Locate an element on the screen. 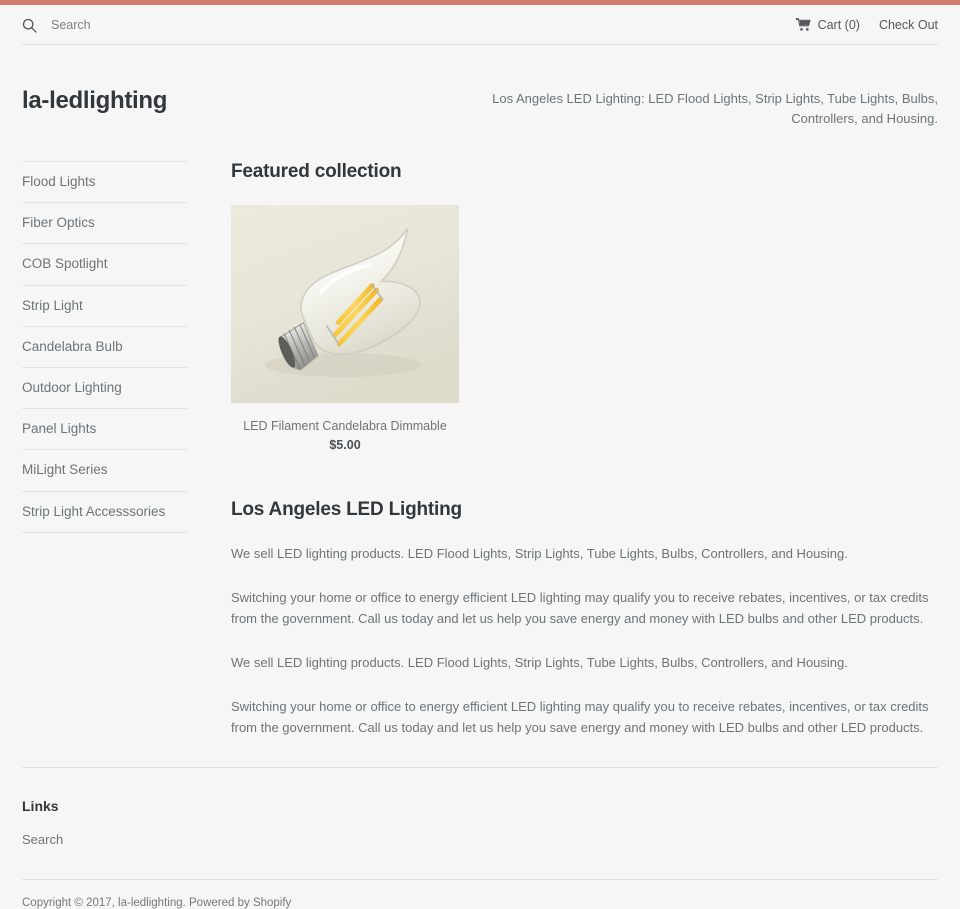 This screenshot has width=960, height=909. featured-collection-title: Featured collection is located at coordinates (316, 171).